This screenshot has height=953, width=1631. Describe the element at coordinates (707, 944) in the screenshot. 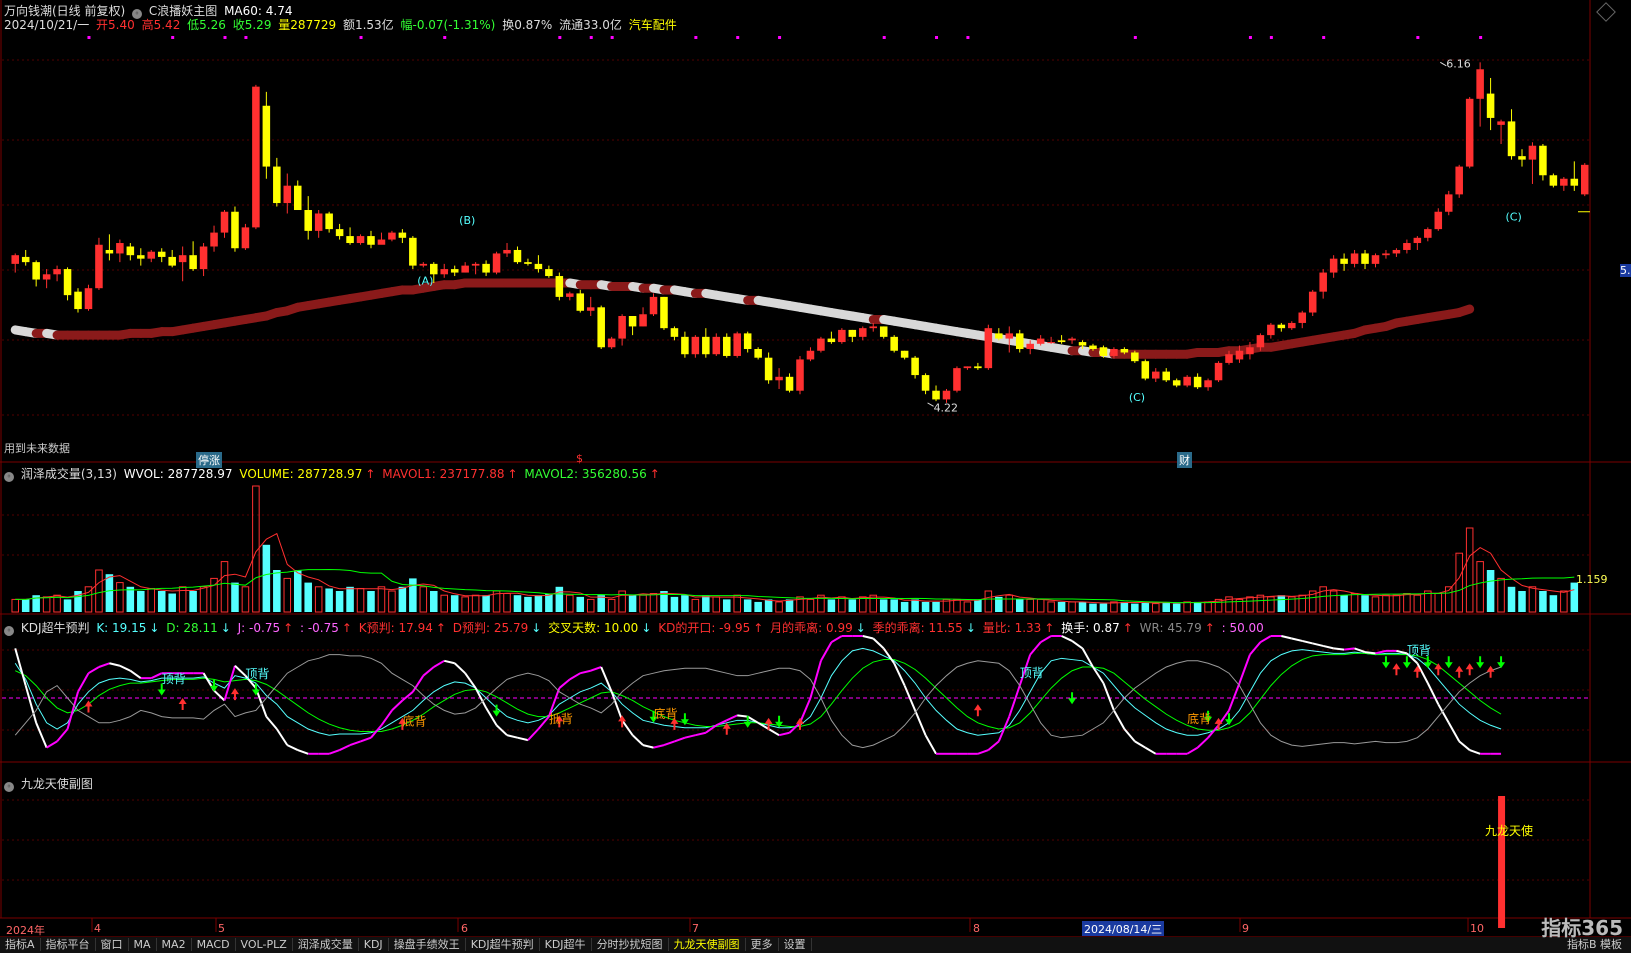

I see `tab-13: 九龙天使副图` at that location.